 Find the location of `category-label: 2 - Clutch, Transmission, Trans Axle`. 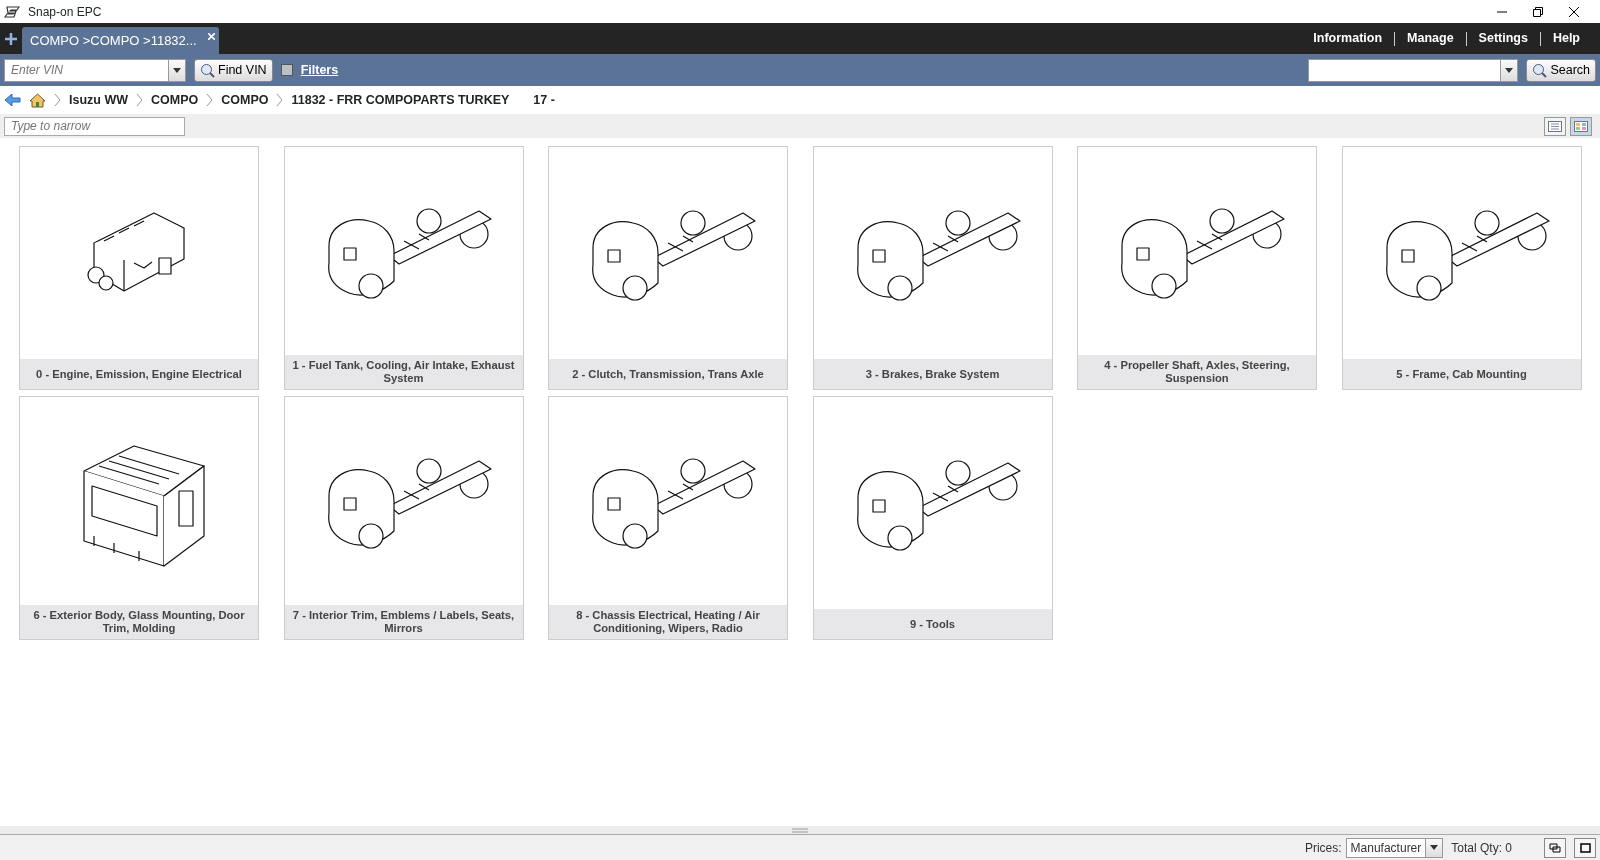

category-label: 2 - Clutch, Transmission, Trans Axle is located at coordinates (668, 374).